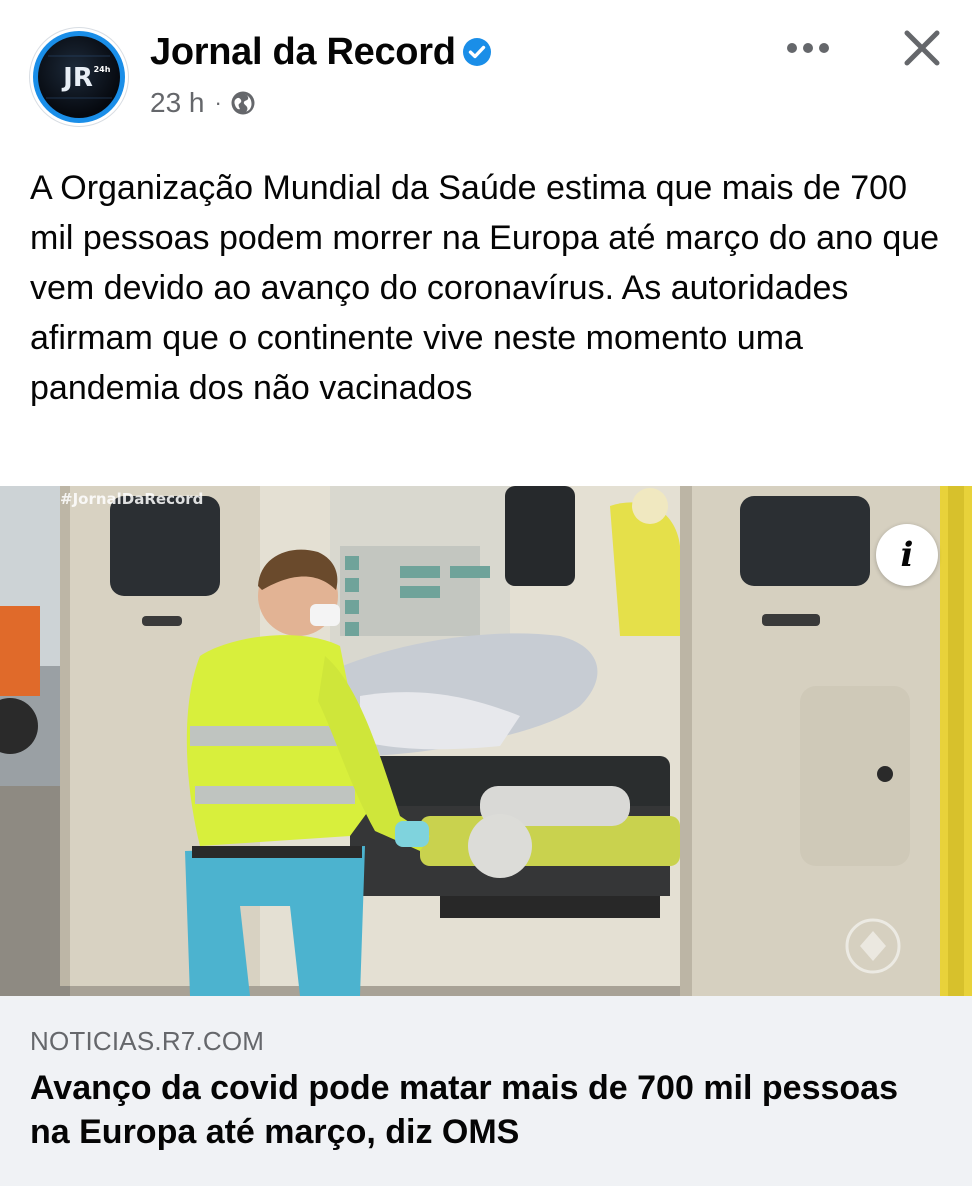 The height and width of the screenshot is (1200, 972). I want to click on link-domain: NOTICIAS.R7.COM, so click(147, 1041).